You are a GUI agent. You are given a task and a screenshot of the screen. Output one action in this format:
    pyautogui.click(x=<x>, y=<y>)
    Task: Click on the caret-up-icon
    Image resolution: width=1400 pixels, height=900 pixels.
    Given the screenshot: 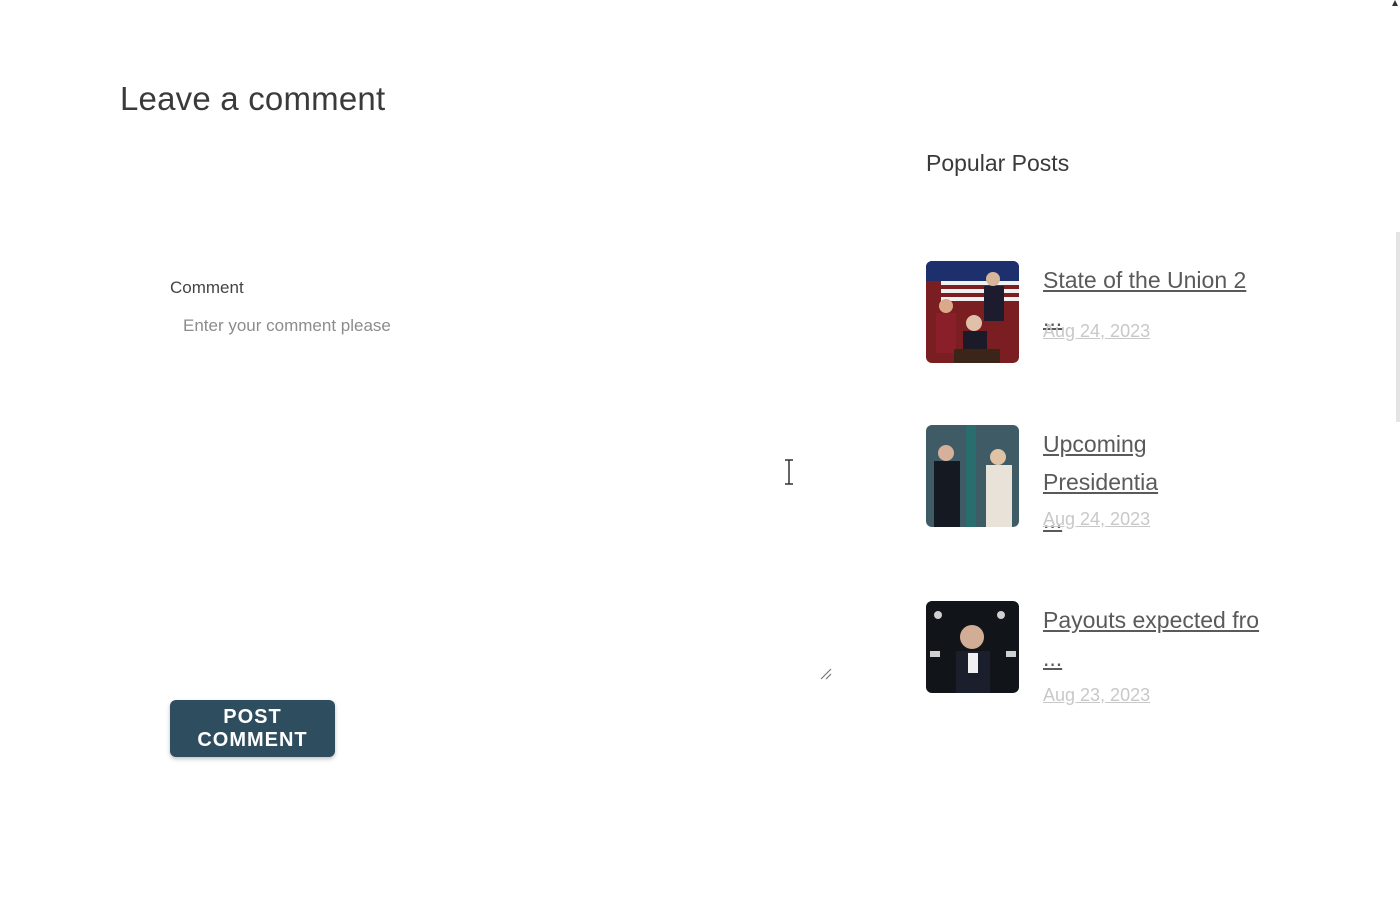 What is the action you would take?
    pyautogui.click(x=1395, y=3)
    